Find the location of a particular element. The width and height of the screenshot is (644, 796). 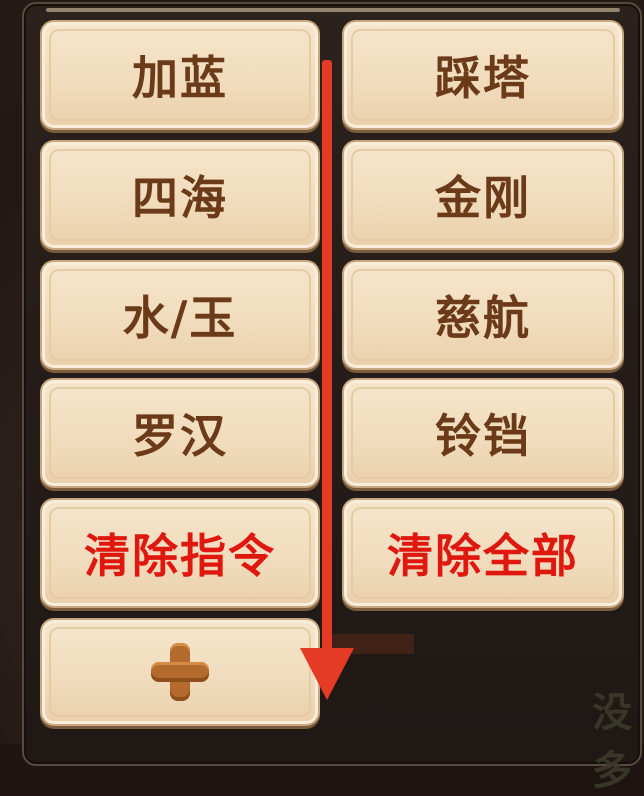

lingdang-button: 铃铛 is located at coordinates (483, 433).